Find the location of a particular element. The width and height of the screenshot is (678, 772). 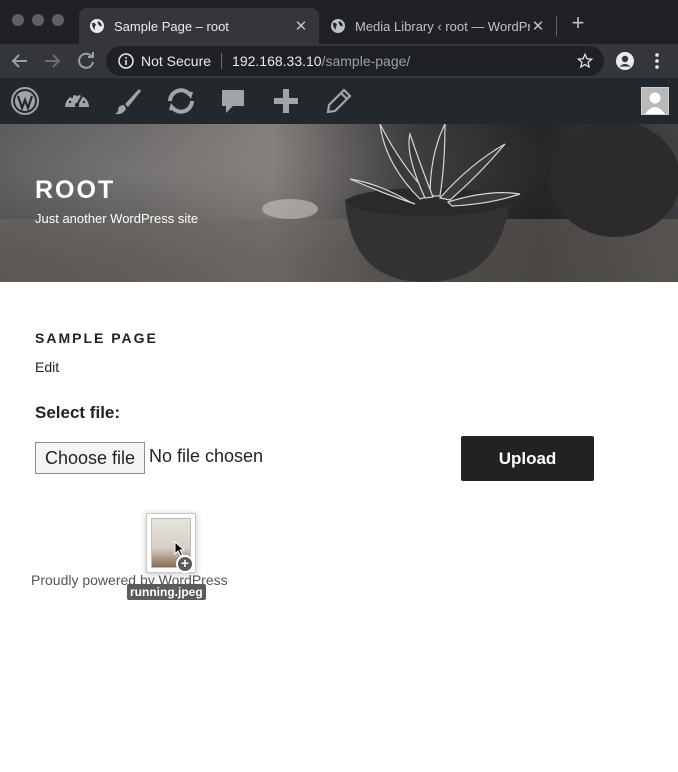

user-silhouette-icon is located at coordinates (655, 103).